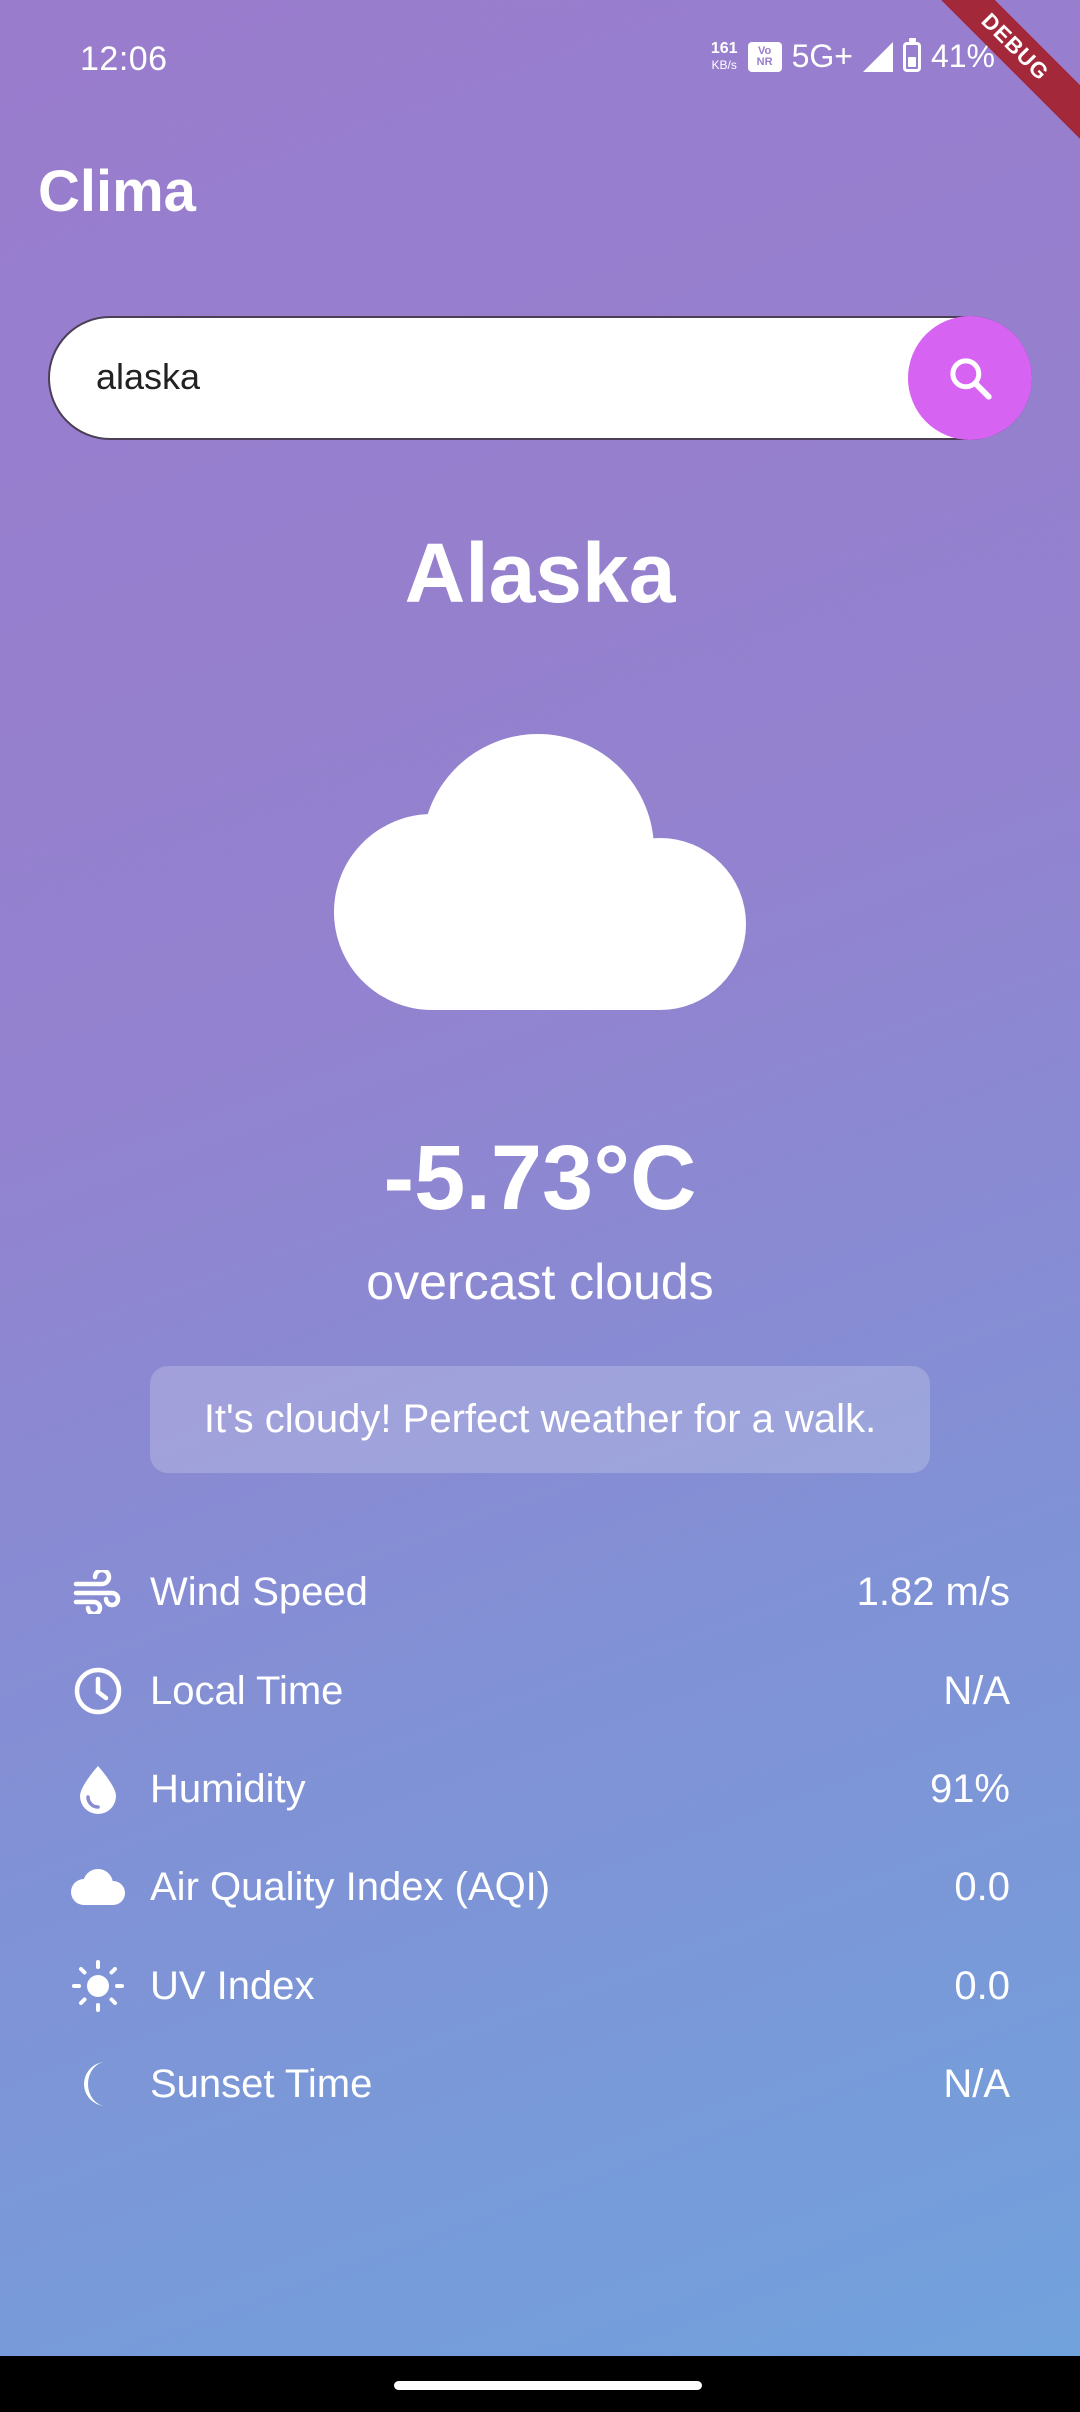 Image resolution: width=1080 pixels, height=2412 pixels. What do you see at coordinates (540, 573) in the screenshot?
I see `city-name: Alaska` at bounding box center [540, 573].